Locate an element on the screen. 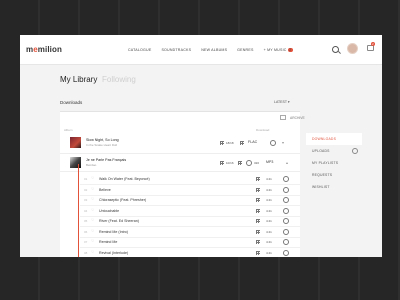 The width and height of the screenshot is (400, 300). column-album: Album is located at coordinates (68, 130).